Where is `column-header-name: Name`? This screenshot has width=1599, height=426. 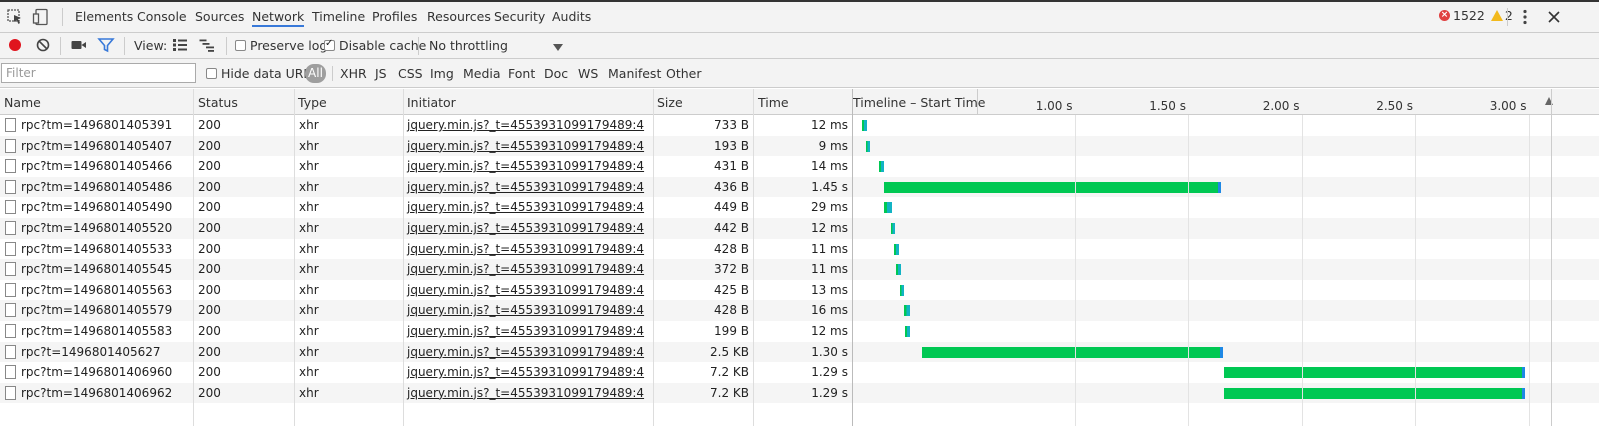 column-header-name: Name is located at coordinates (22, 102).